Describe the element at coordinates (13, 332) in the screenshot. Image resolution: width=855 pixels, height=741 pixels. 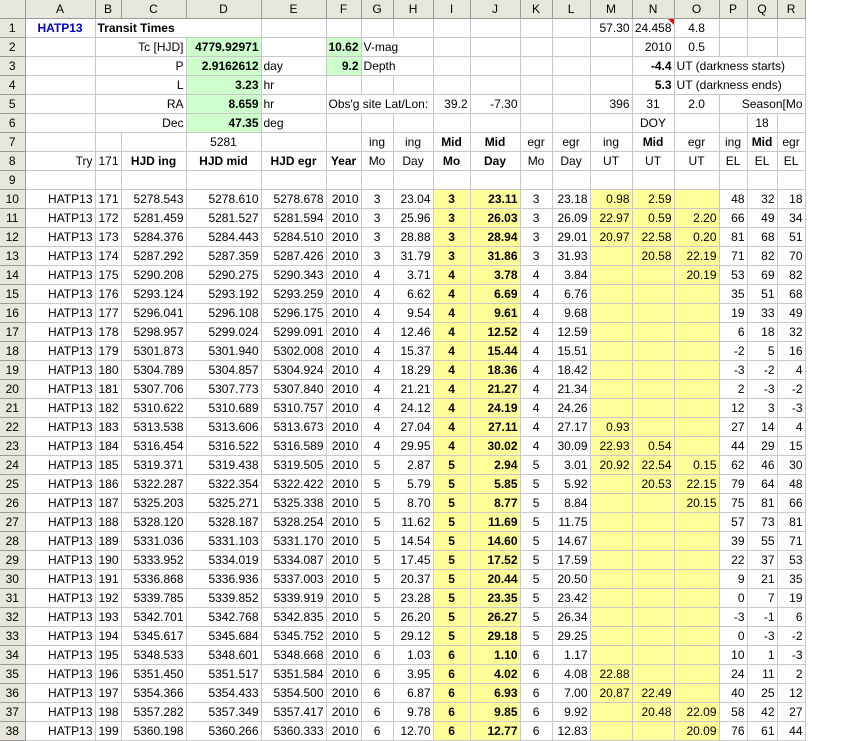
I see `row-header: 17` at that location.